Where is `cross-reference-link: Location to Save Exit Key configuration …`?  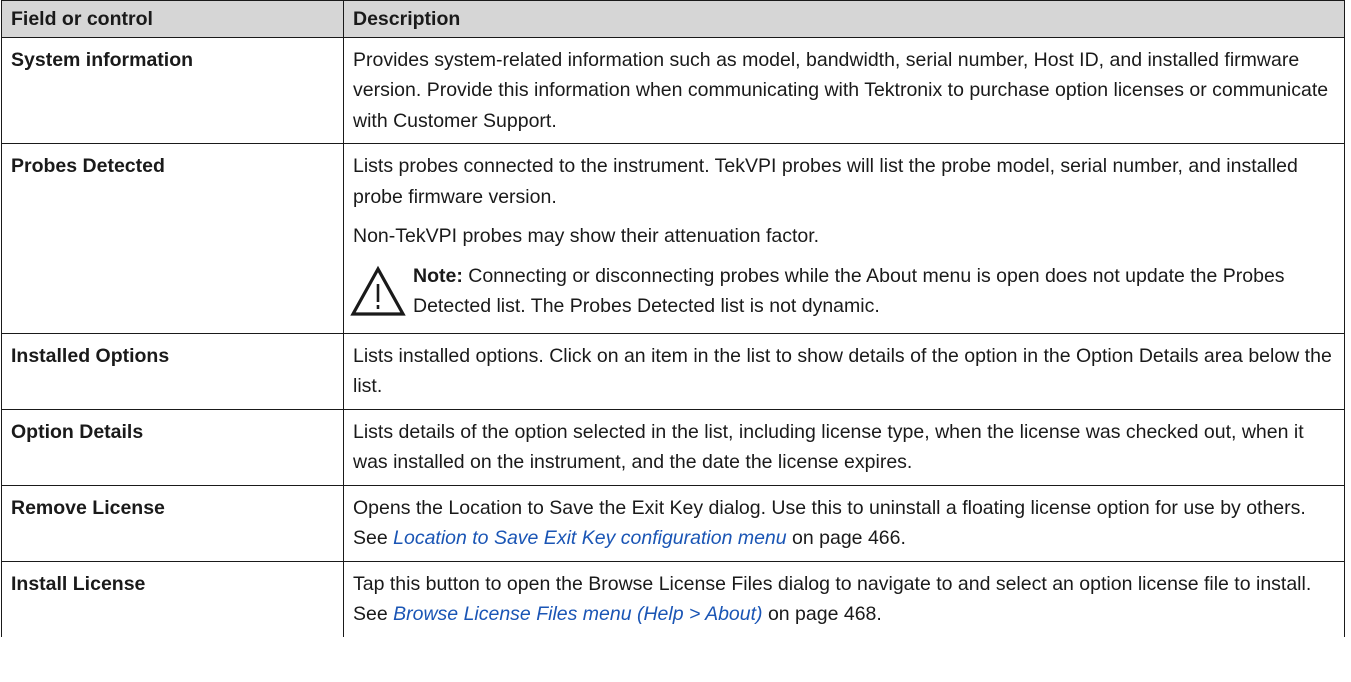 cross-reference-link: Location to Save Exit Key configuration … is located at coordinates (590, 538).